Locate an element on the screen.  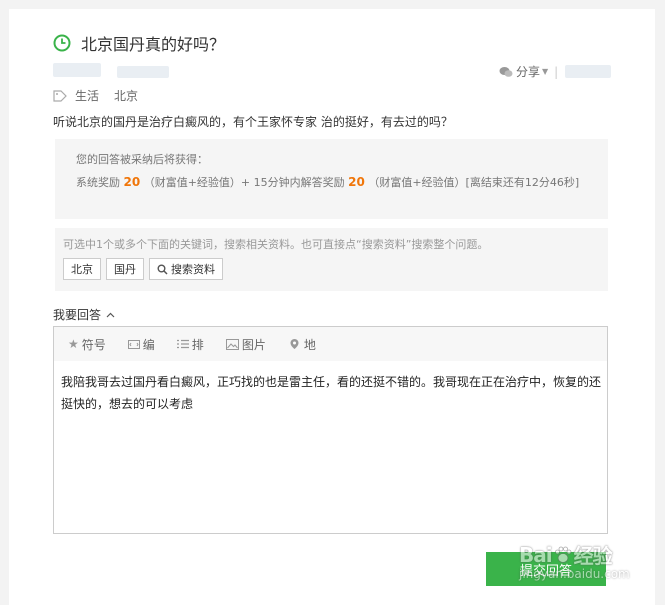
keyword-button-beijing: 北京 is located at coordinates (82, 269).